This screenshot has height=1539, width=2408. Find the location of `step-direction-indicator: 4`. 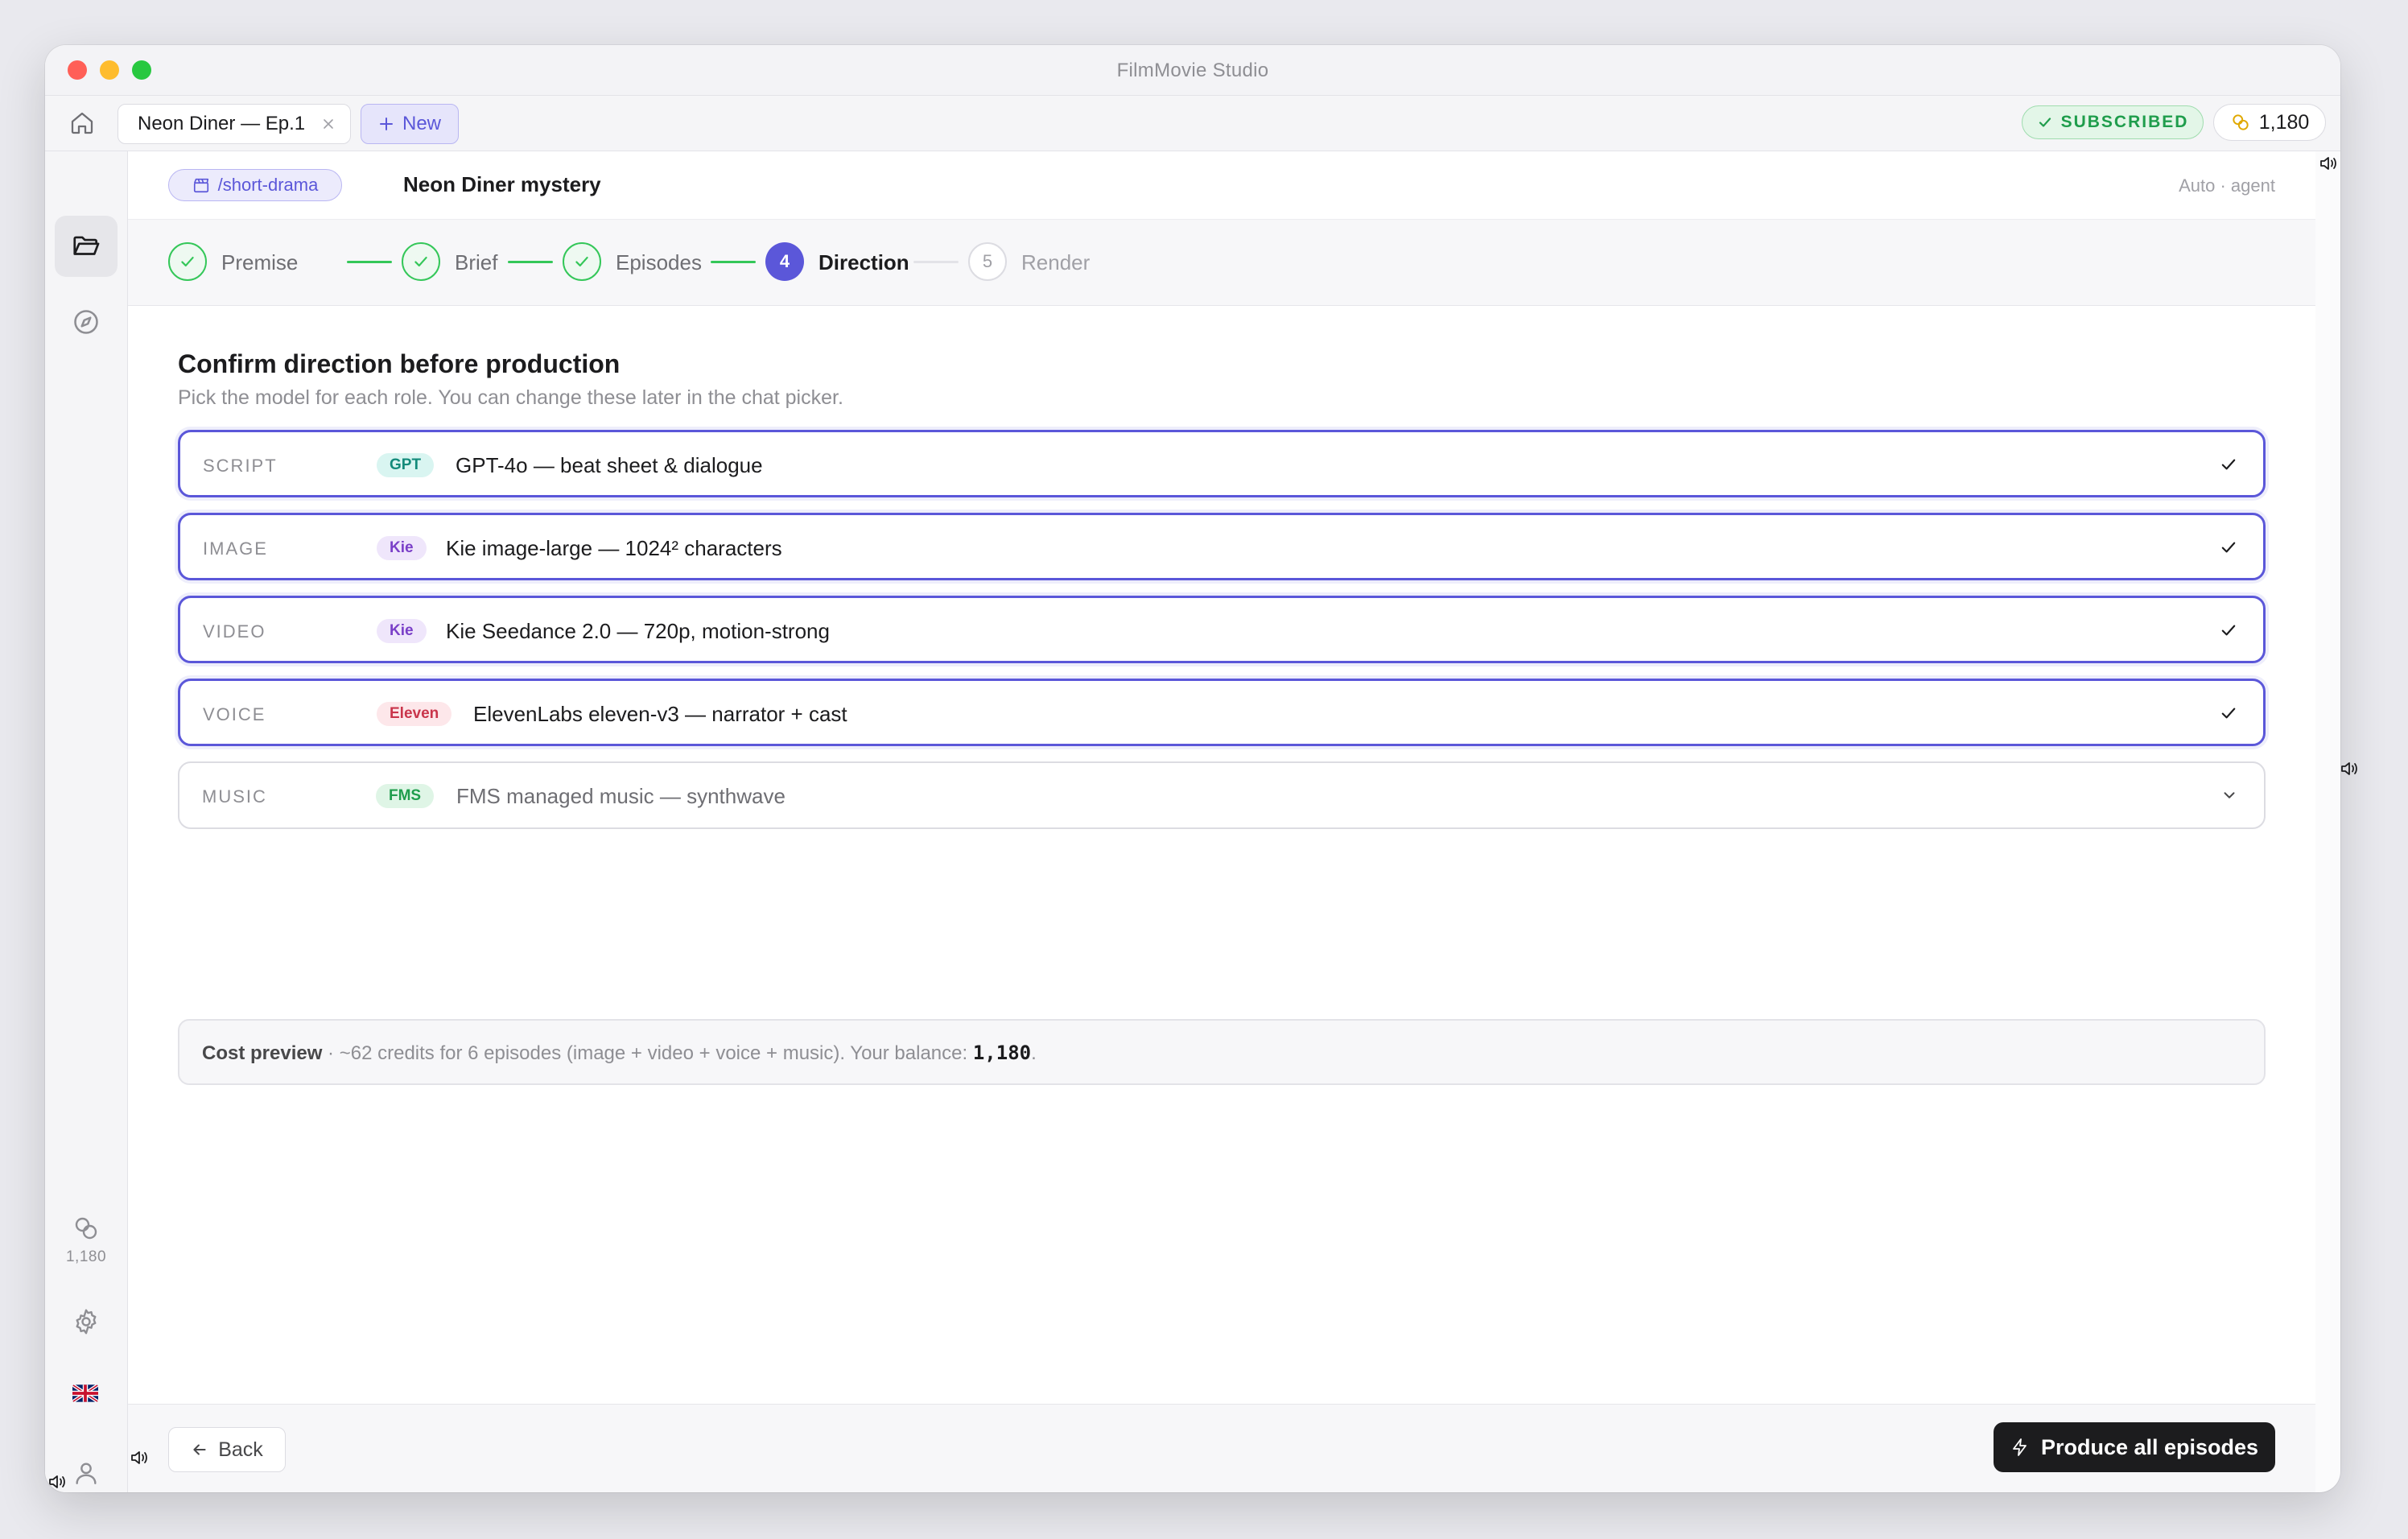

step-direction-indicator: 4 is located at coordinates (784, 261).